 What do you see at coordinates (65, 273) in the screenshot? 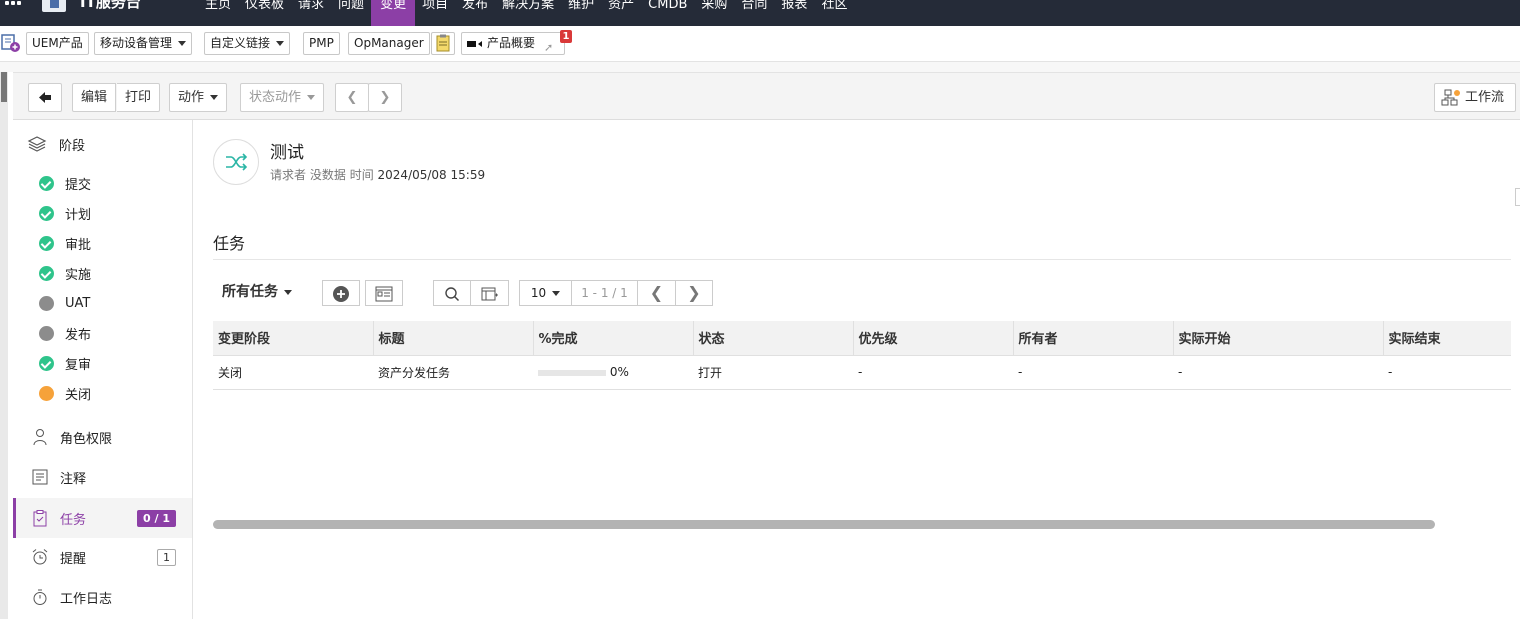
I see `stage-implement: 实施` at bounding box center [65, 273].